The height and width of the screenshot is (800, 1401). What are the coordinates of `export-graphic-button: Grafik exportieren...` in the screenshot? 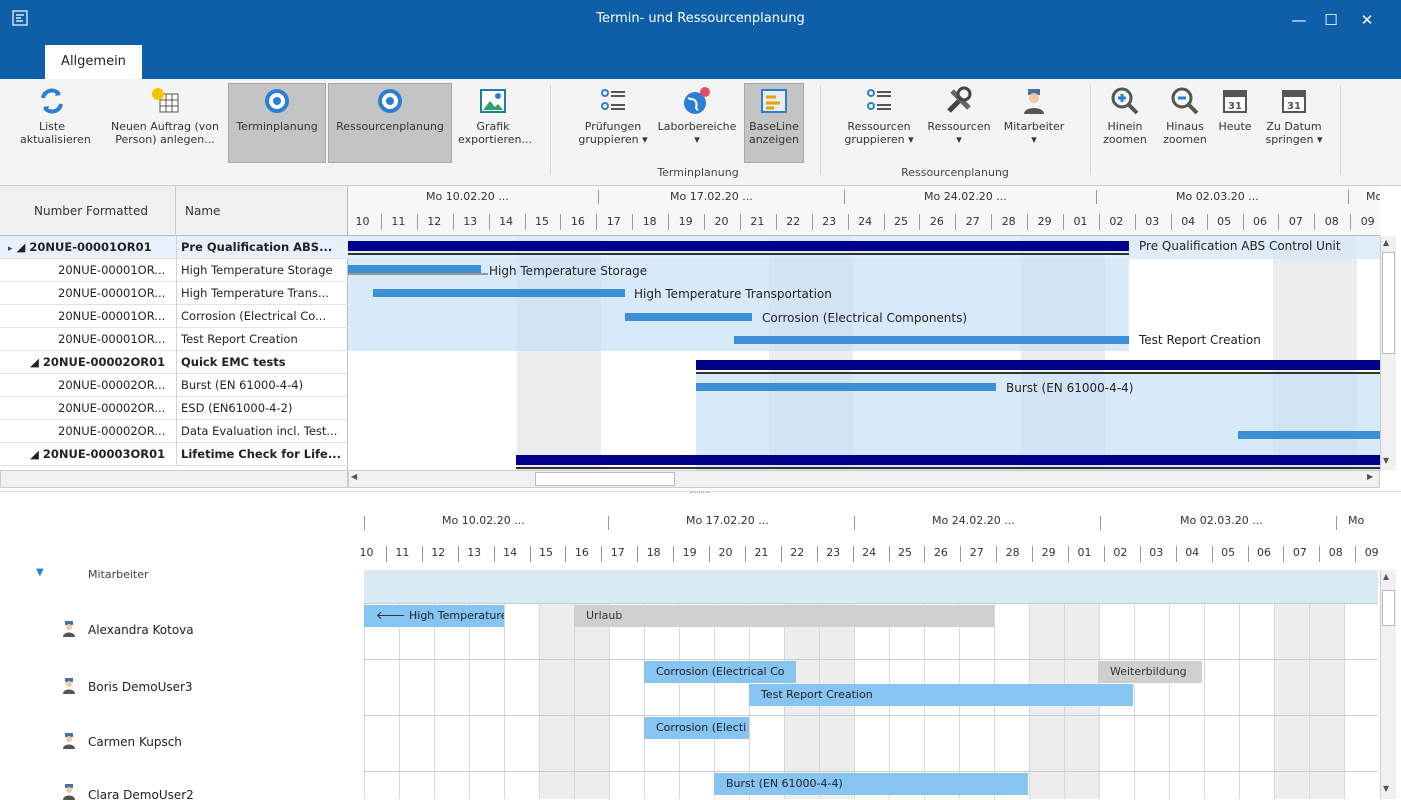 It's located at (495, 121).